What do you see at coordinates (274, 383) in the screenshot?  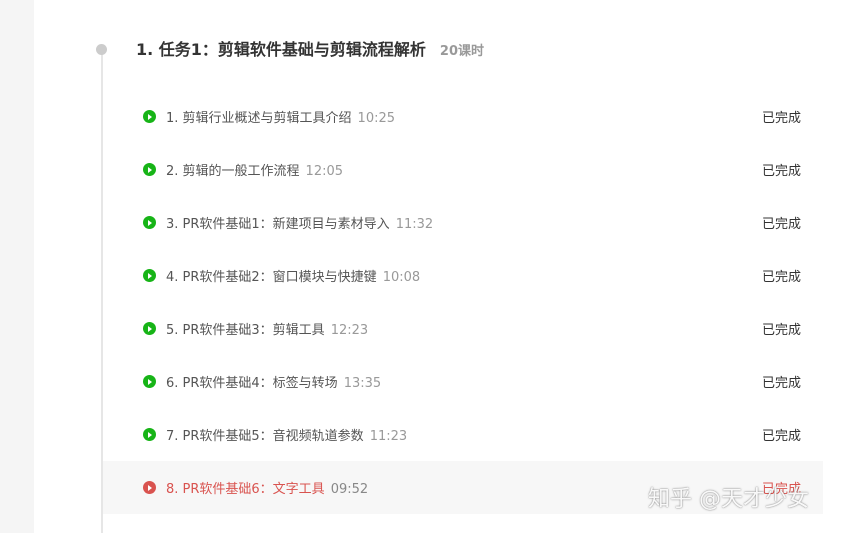 I see `lesson-title: 6. PR软件基础4：标签与转场 13:35` at bounding box center [274, 383].